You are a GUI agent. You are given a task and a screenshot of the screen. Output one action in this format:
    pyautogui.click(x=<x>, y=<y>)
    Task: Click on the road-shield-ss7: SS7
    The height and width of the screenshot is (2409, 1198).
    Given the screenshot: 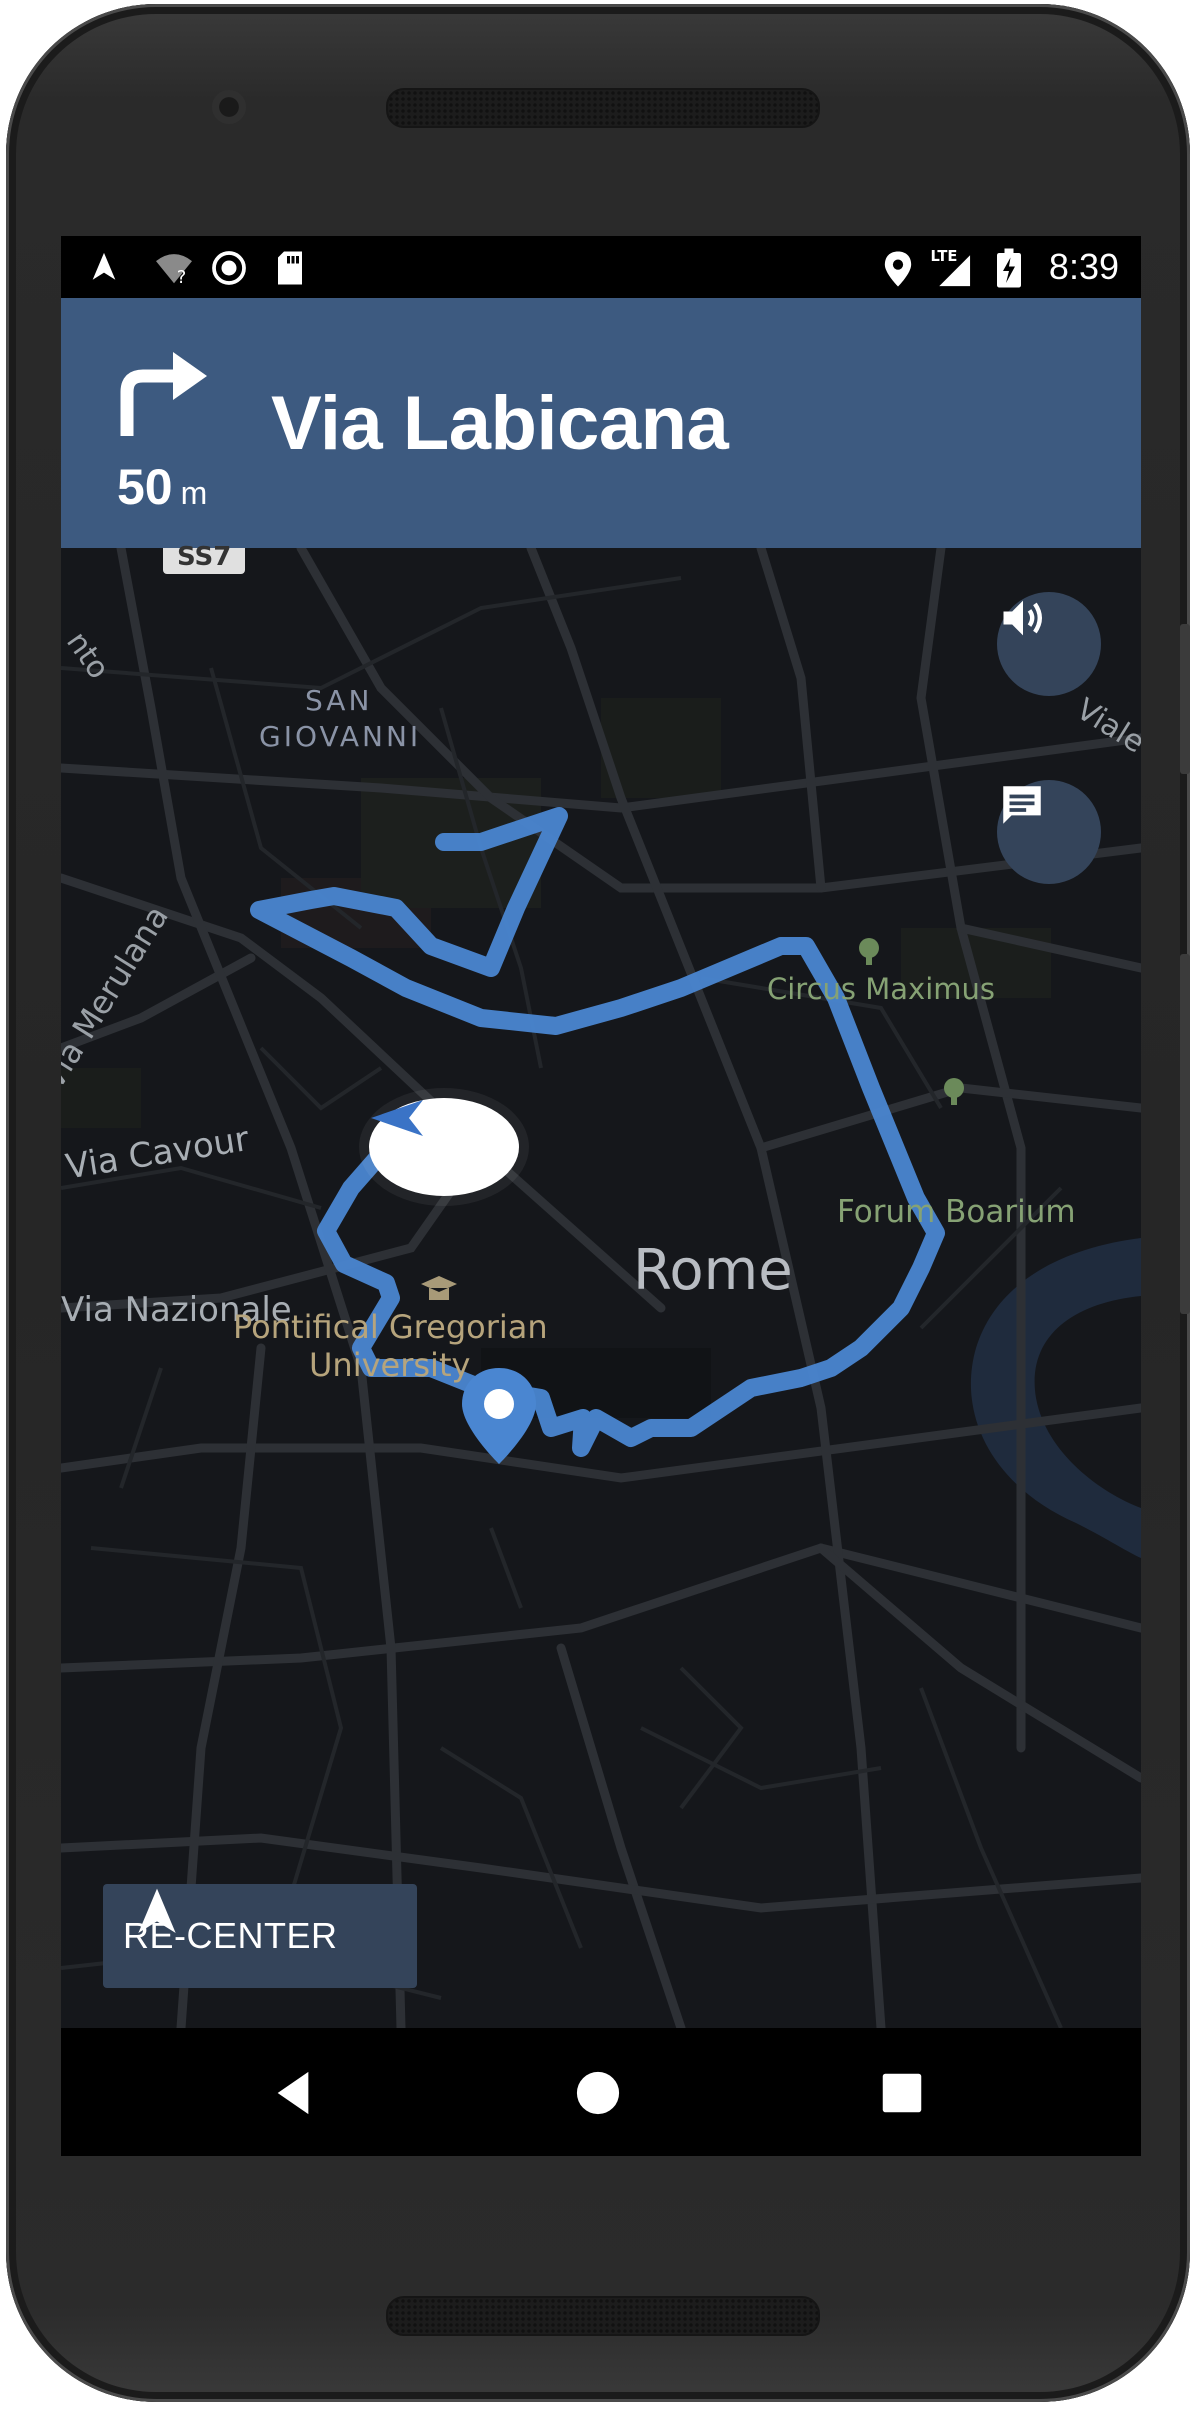 What is the action you would take?
    pyautogui.click(x=204, y=557)
    